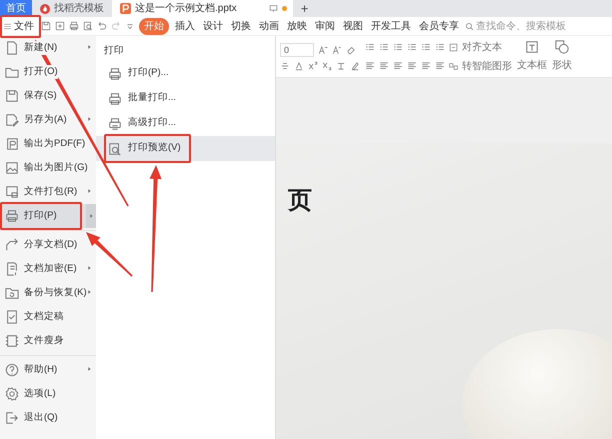 This screenshot has width=612, height=439. What do you see at coordinates (323, 49) in the screenshot?
I see `grow-font-icon` at bounding box center [323, 49].